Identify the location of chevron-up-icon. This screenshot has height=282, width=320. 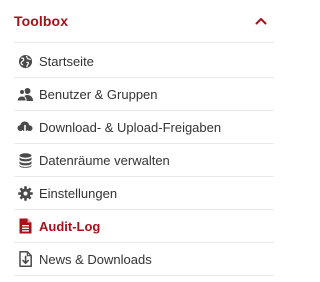
(261, 21).